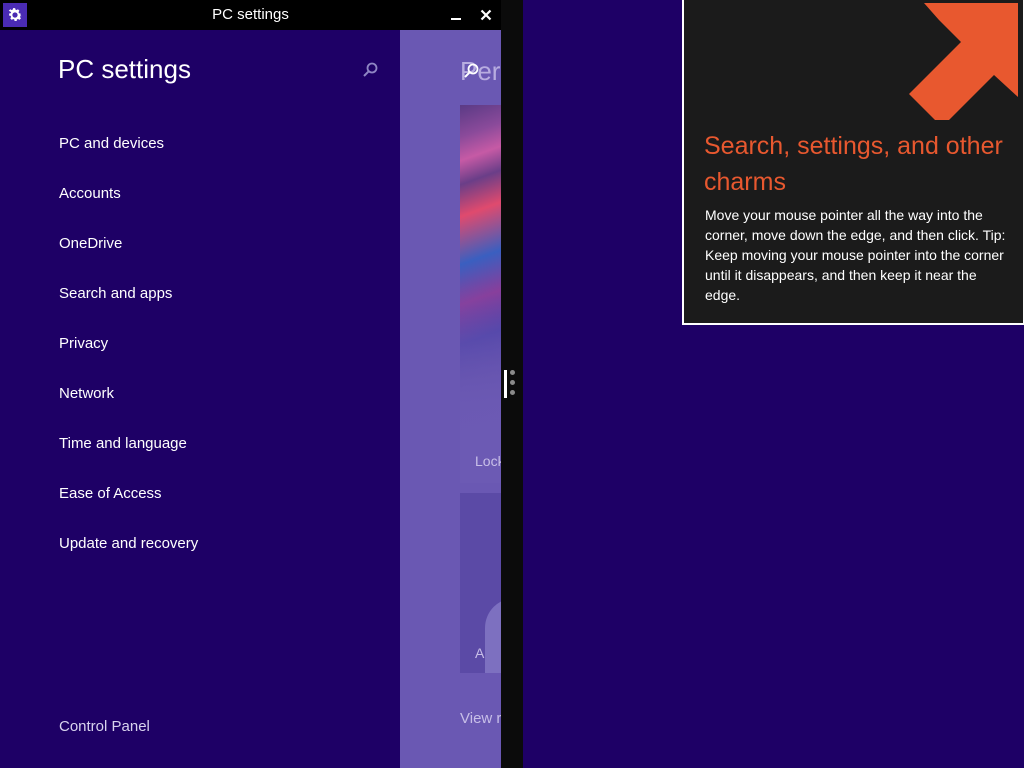 The width and height of the screenshot is (1024, 768). What do you see at coordinates (480, 294) in the screenshot?
I see `lock-screen-tile` at bounding box center [480, 294].